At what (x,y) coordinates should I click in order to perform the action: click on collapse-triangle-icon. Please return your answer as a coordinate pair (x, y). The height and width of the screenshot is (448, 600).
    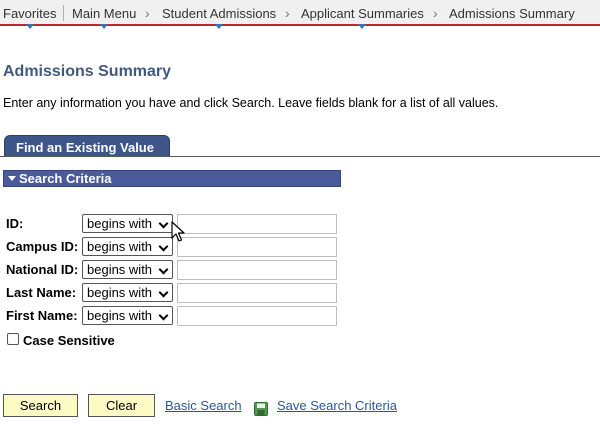
    Looking at the image, I should click on (12, 178).